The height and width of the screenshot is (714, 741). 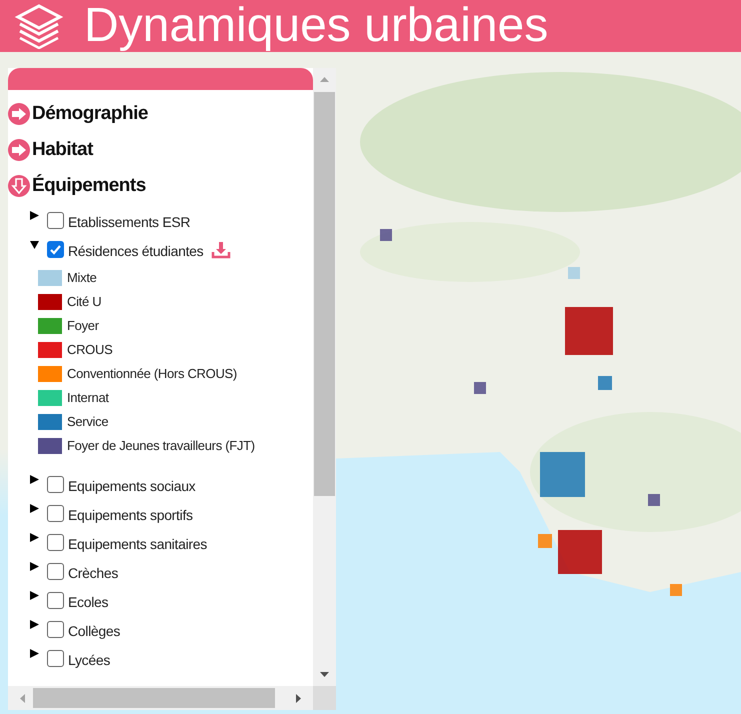 What do you see at coordinates (161, 446) in the screenshot?
I see `legend-label: Foyer de Jeunes travailleurs (FJT)` at bounding box center [161, 446].